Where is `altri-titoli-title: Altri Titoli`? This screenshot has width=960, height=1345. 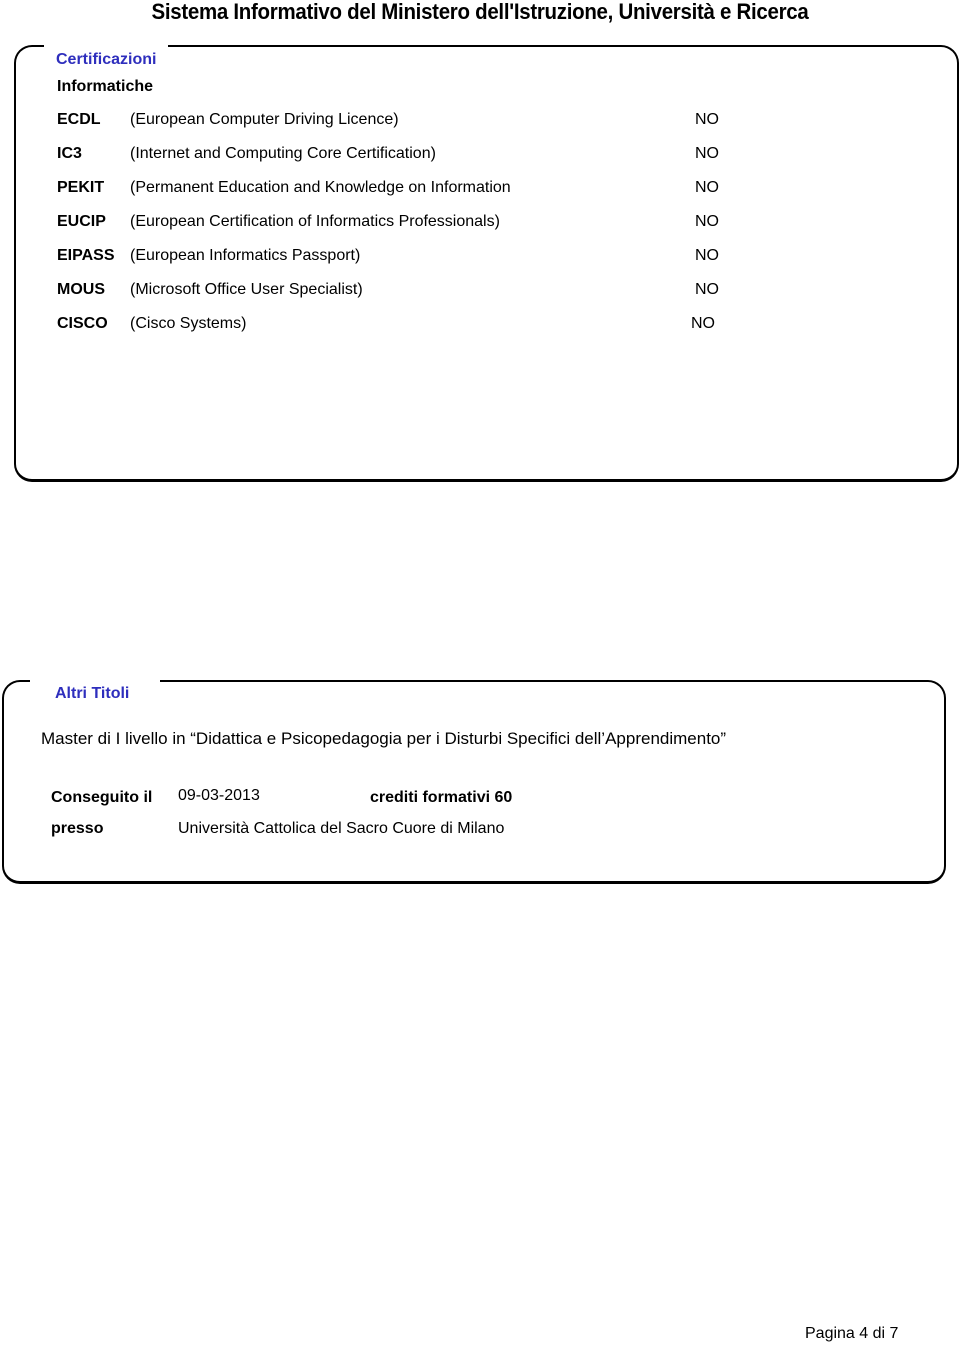 altri-titoli-title: Altri Titoli is located at coordinates (92, 694).